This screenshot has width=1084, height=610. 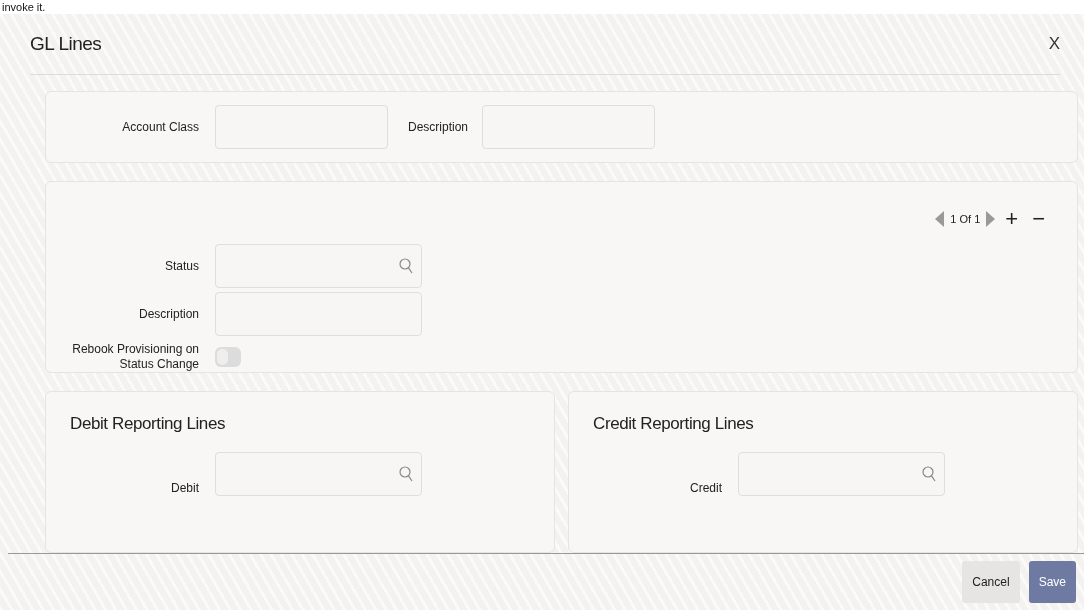 I want to click on page-indicator: 1 Of 1, so click(x=965, y=219).